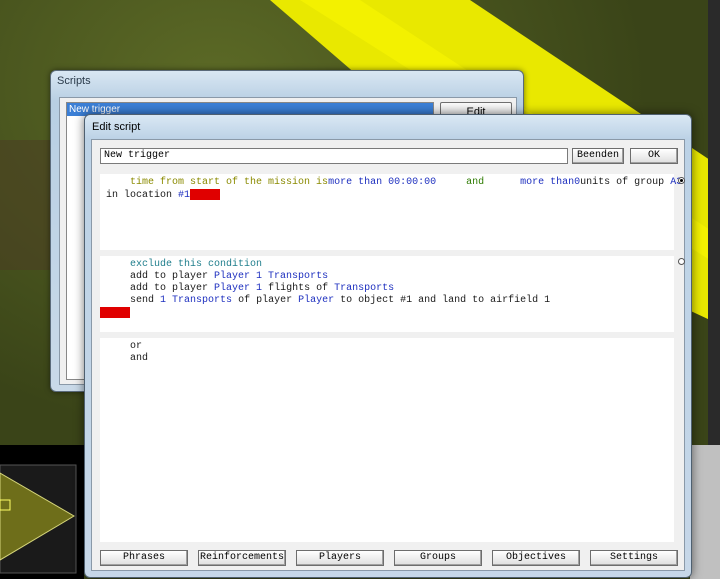  What do you see at coordinates (340, 558) in the screenshot?
I see `players-button: Players` at bounding box center [340, 558].